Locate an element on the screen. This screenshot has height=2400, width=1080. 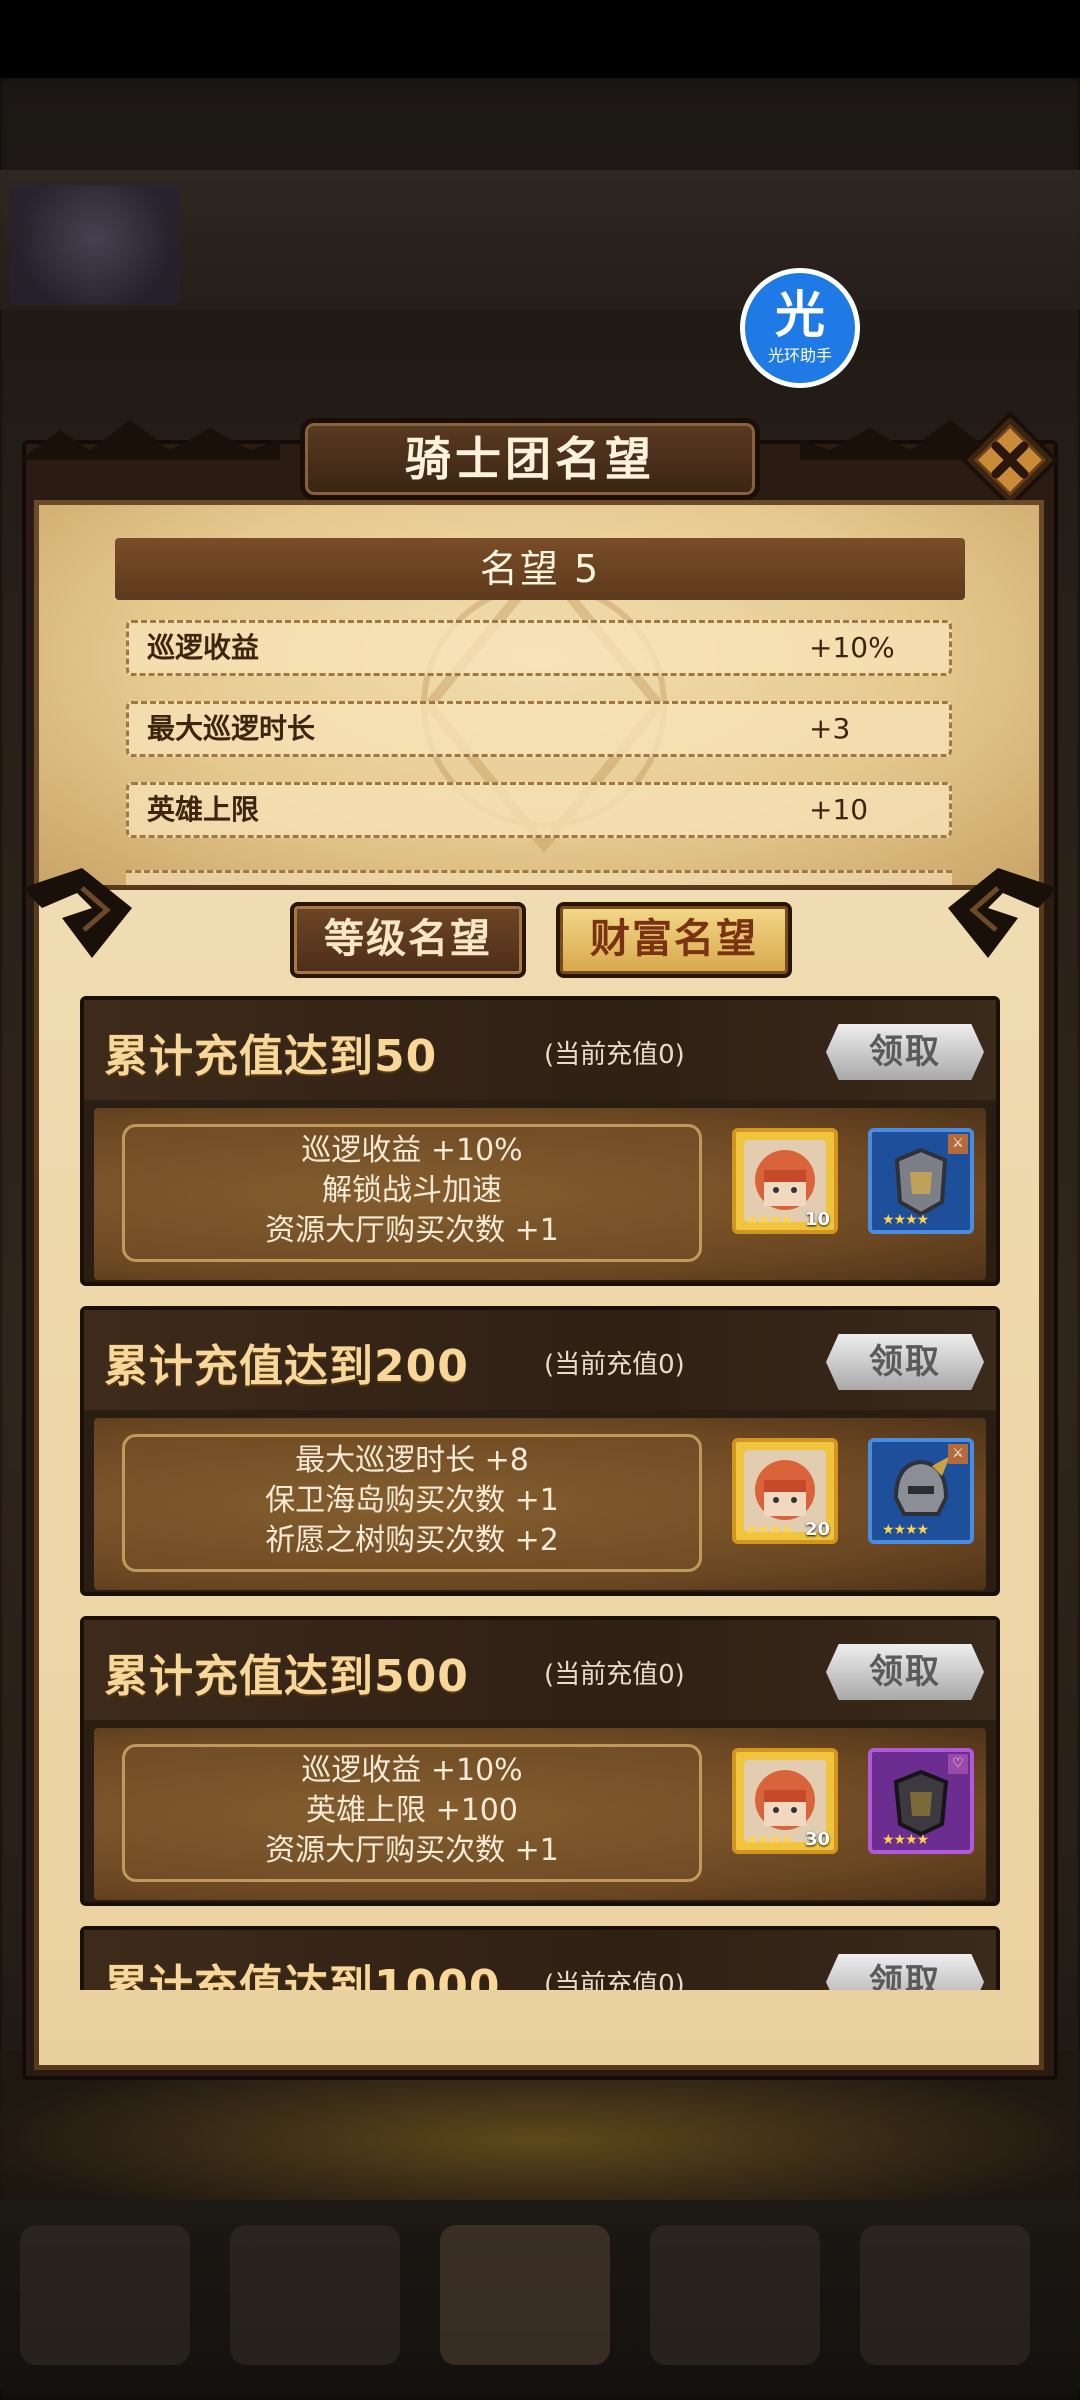
tab-wealth-reputation: 财富名望 is located at coordinates (674, 940).